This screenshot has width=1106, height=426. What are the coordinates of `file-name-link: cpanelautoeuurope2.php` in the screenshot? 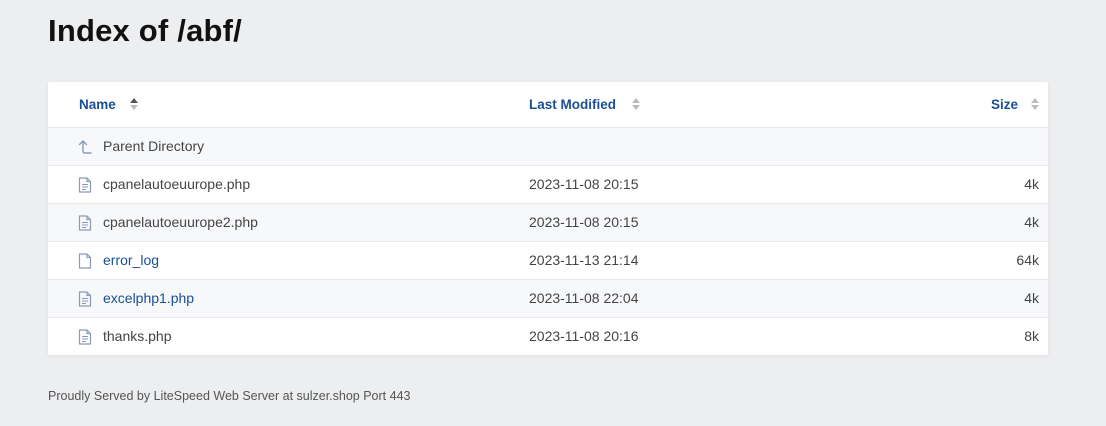 It's located at (180, 222).